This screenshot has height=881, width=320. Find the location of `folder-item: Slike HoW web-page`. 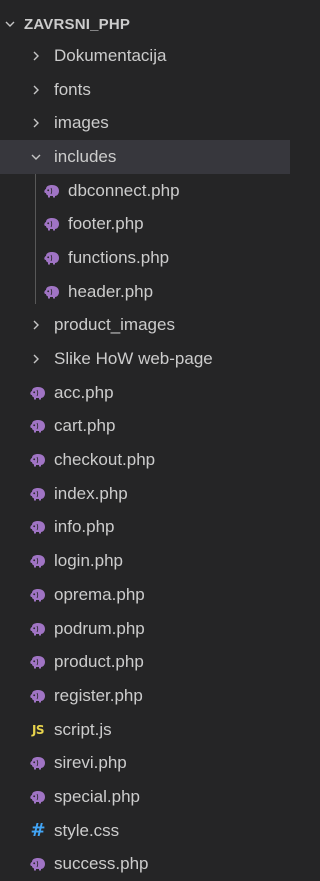

folder-item: Slike HoW web-page is located at coordinates (145, 359).